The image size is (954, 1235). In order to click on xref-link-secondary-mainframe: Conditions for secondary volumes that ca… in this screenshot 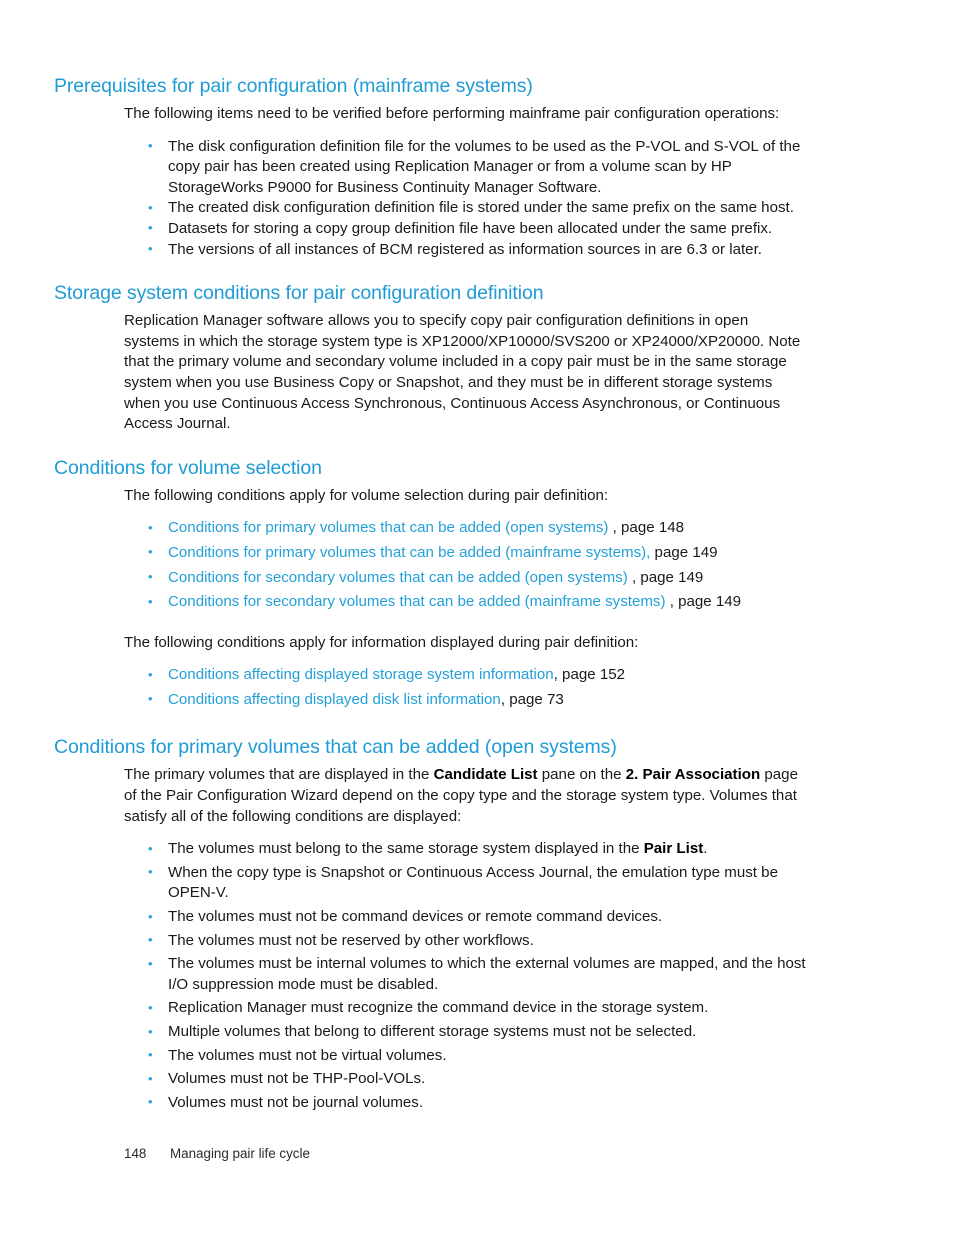, I will do `click(417, 601)`.